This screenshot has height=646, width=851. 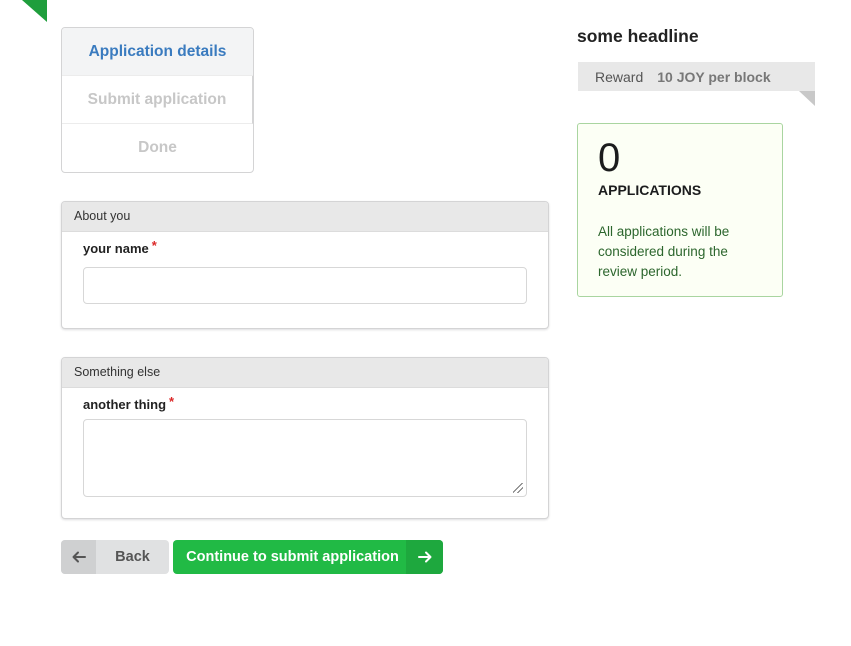 I want to click on corner-marker, so click(x=34, y=11).